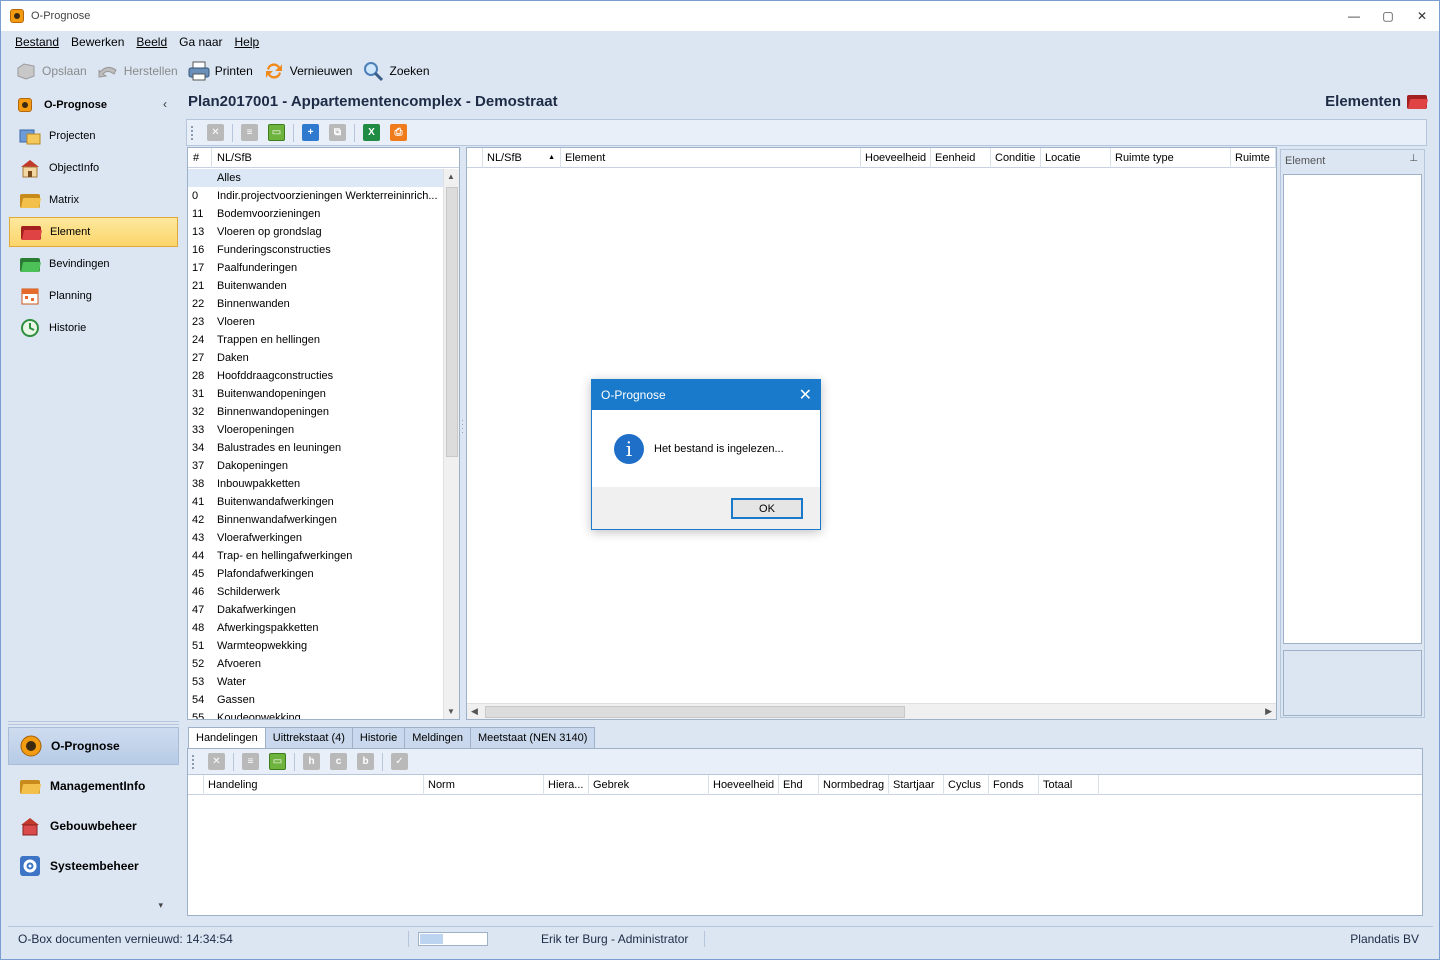 This screenshot has width=1440, height=960. Describe the element at coordinates (93, 136) in the screenshot. I see `nav-item-projecten: Projecten` at that location.